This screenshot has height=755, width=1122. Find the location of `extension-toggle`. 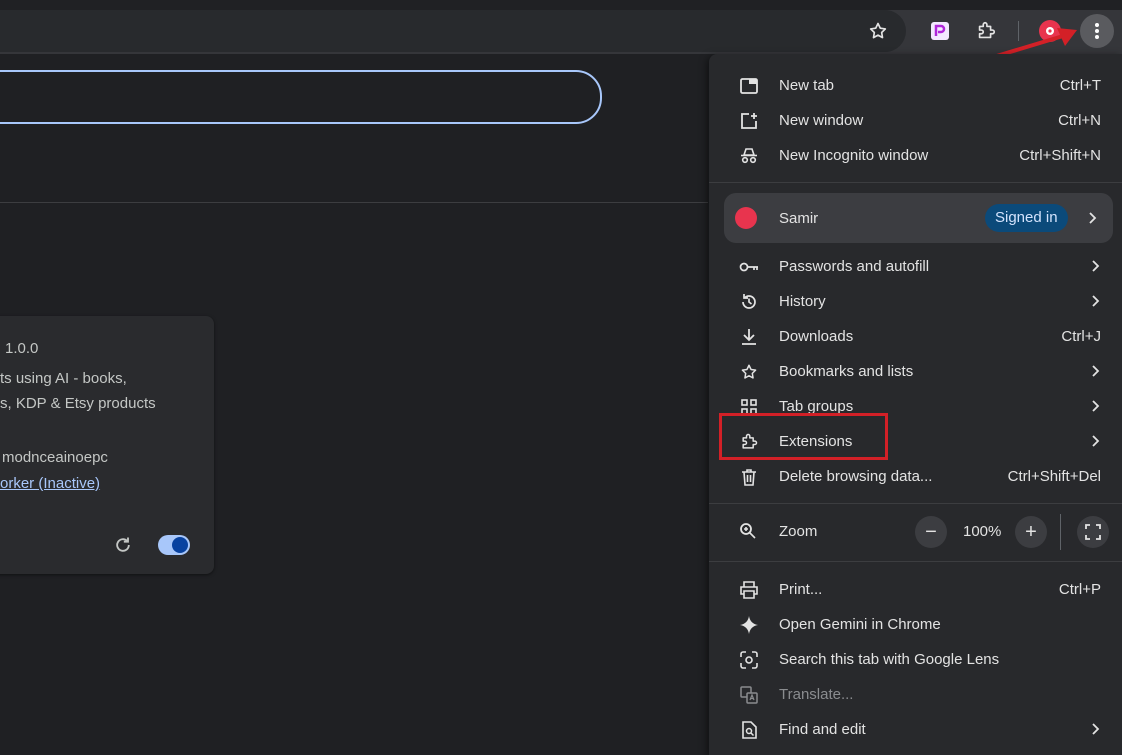

extension-toggle is located at coordinates (174, 545).